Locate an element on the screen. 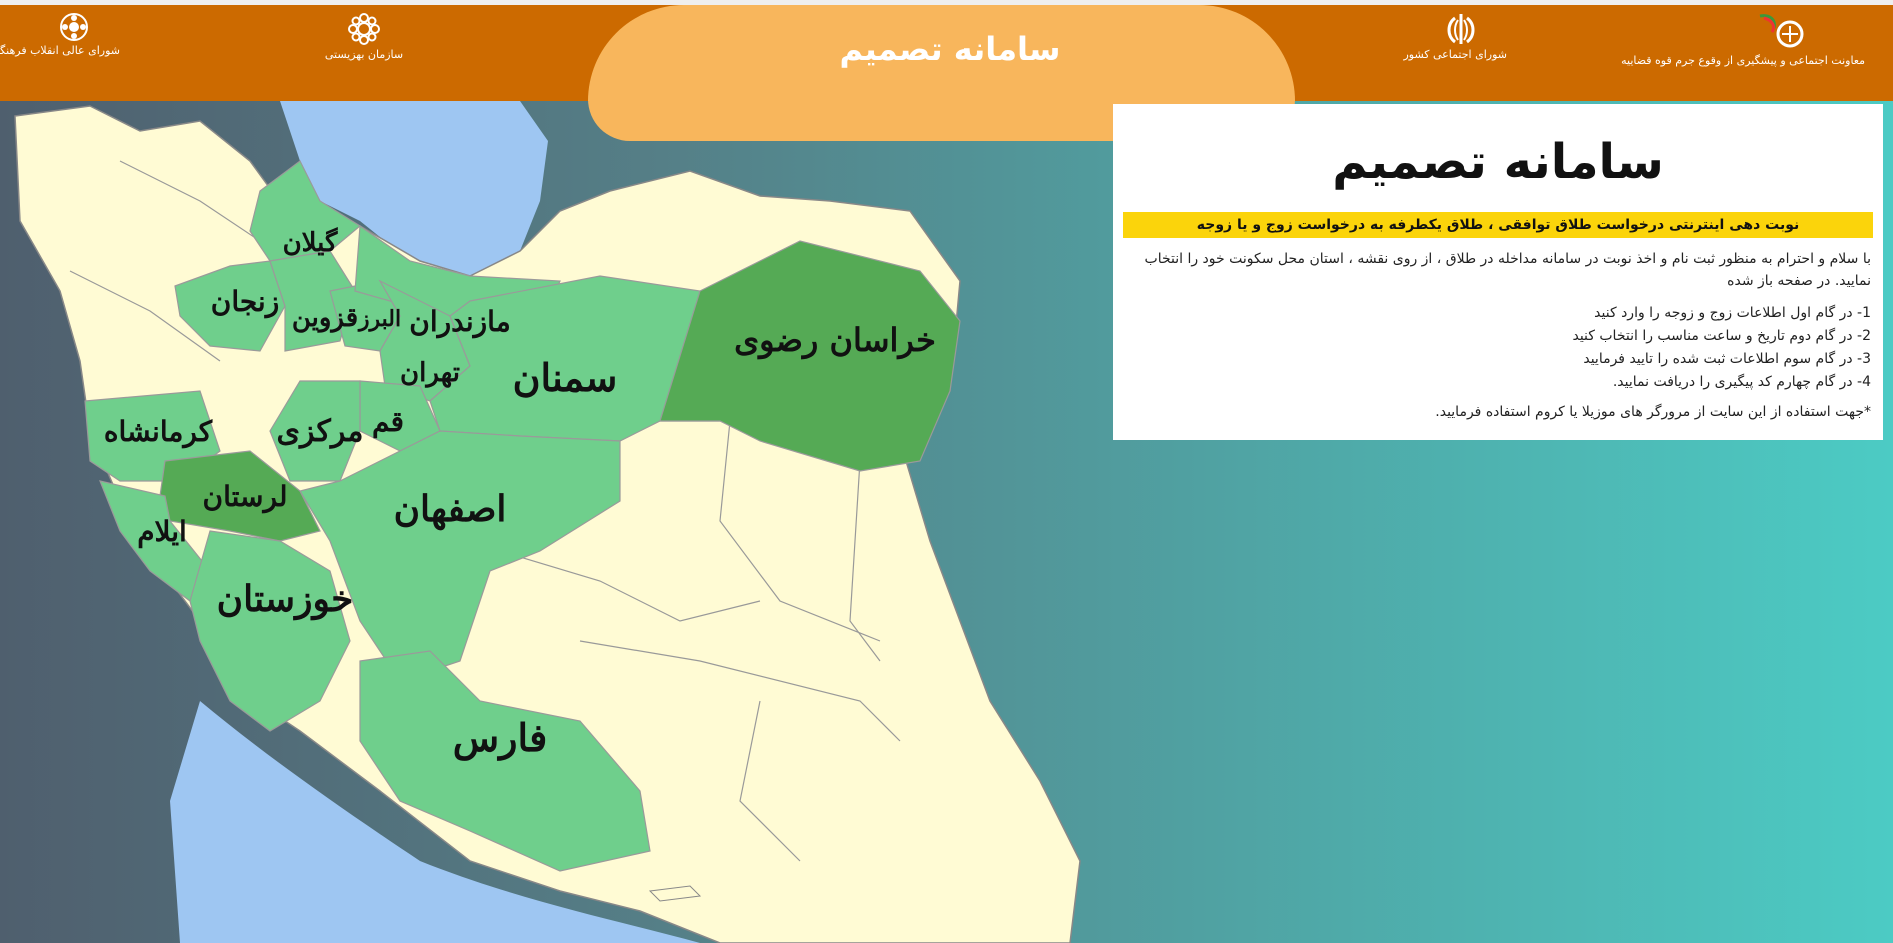  iran-emblem-icon is located at coordinates (1461, 29).